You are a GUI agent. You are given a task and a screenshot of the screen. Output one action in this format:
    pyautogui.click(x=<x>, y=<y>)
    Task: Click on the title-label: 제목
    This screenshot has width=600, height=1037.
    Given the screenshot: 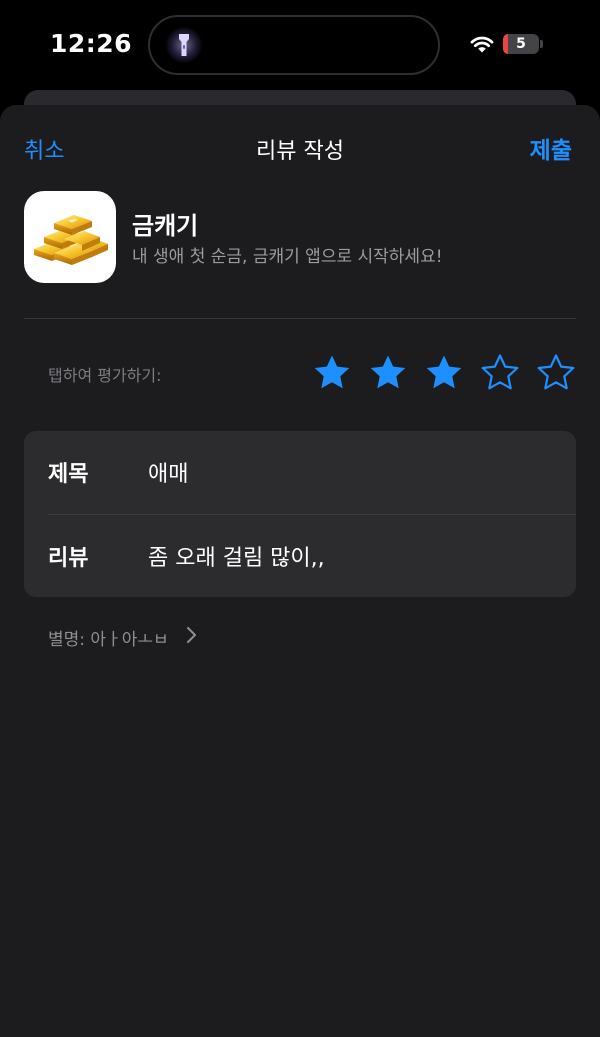 What is the action you would take?
    pyautogui.click(x=68, y=474)
    